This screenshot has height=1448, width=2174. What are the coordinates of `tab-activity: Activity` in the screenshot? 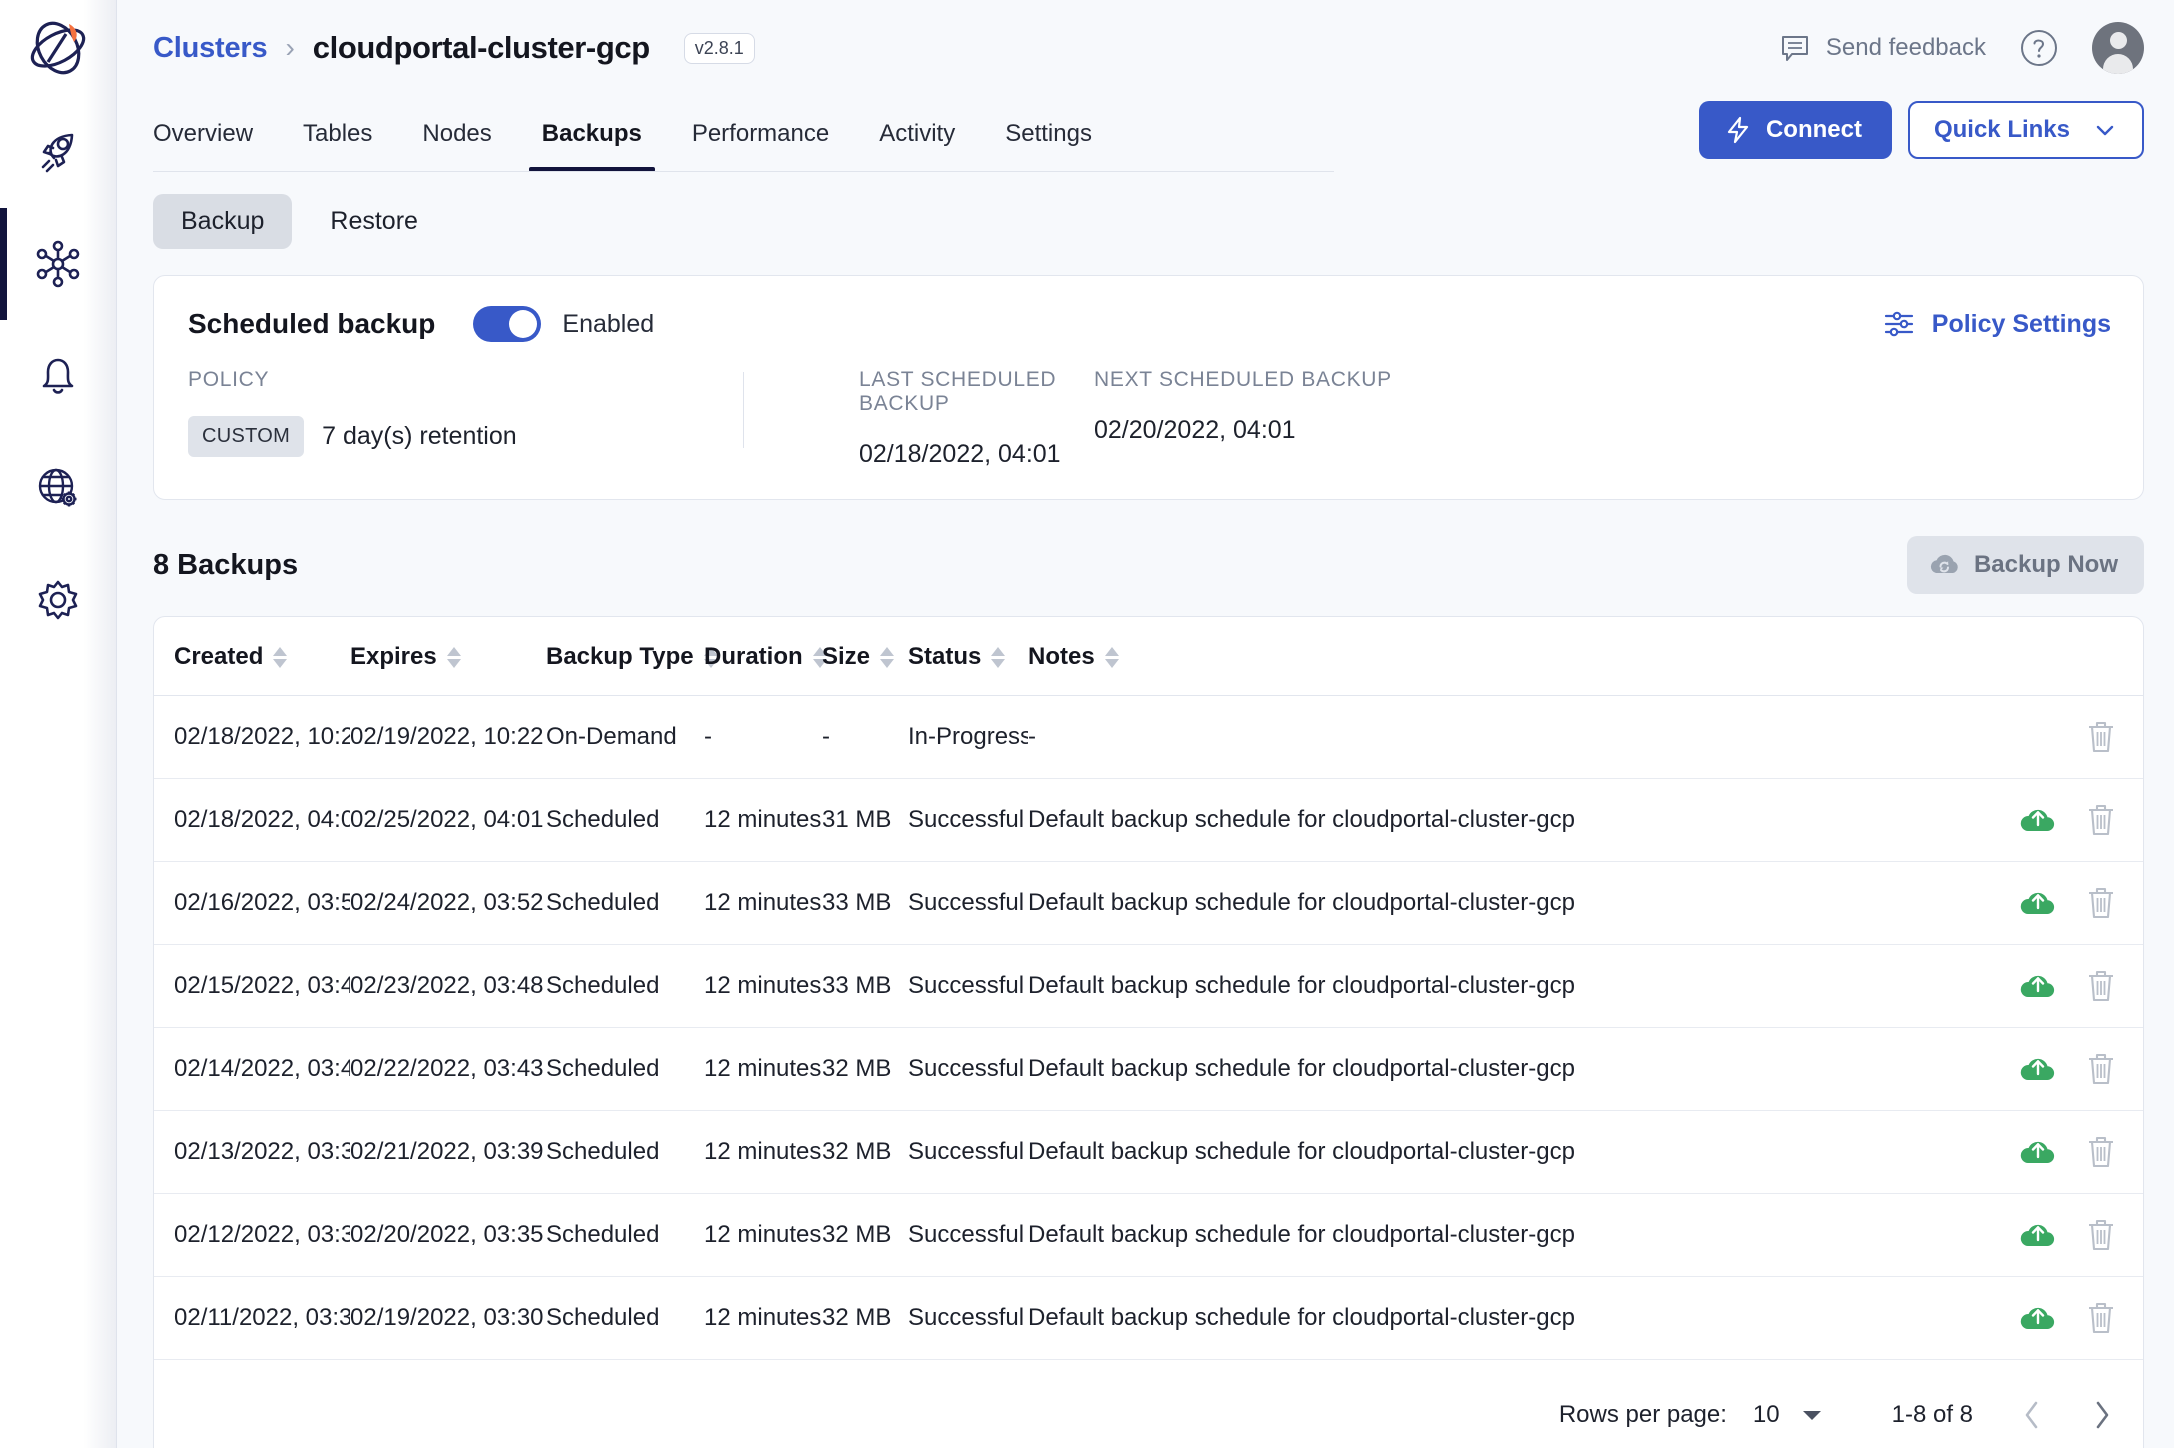 It's located at (917, 134).